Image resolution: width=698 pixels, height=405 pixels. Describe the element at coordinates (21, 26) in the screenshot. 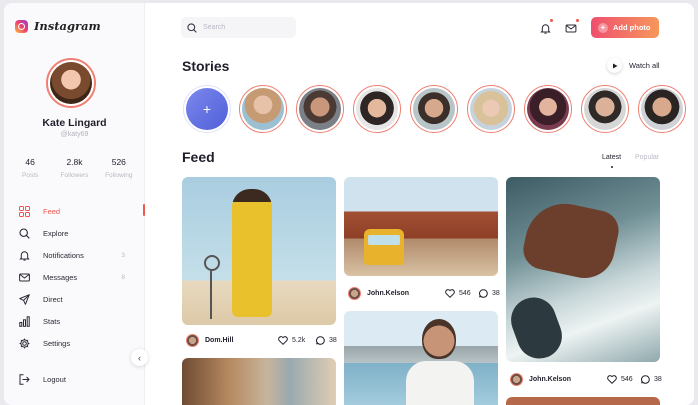

I see `instagram-logo-icon` at that location.